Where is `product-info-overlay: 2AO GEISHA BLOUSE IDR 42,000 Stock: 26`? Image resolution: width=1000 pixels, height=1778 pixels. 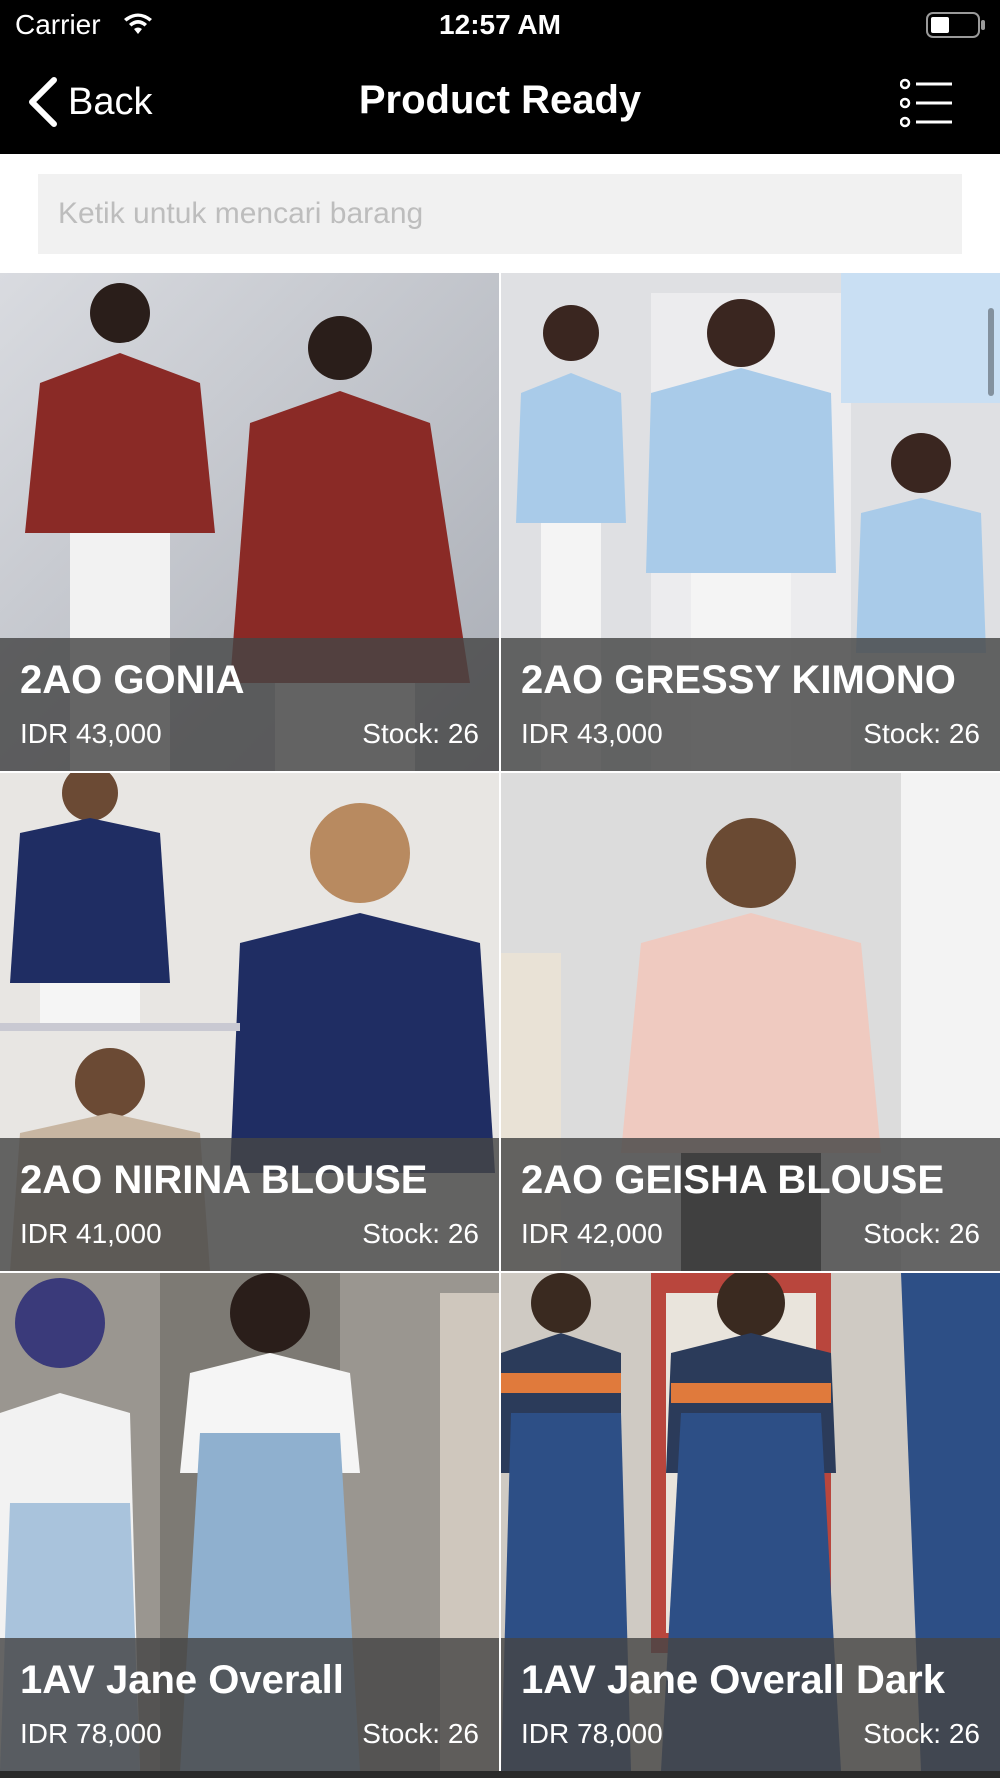
product-info-overlay: 2AO GEISHA BLOUSE IDR 42,000 Stock: 26 is located at coordinates (750, 1204).